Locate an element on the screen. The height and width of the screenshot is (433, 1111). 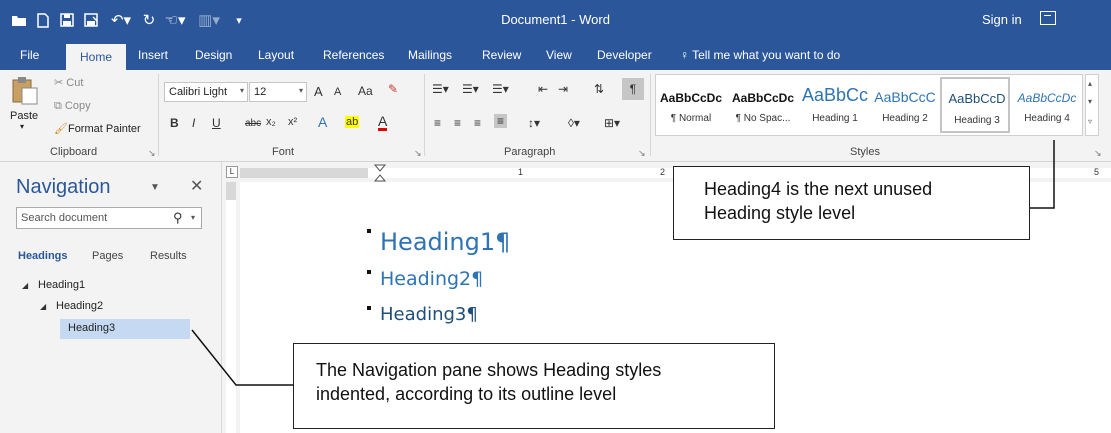
callout-line: Heading4 is the next unused is located at coordinates (818, 189).